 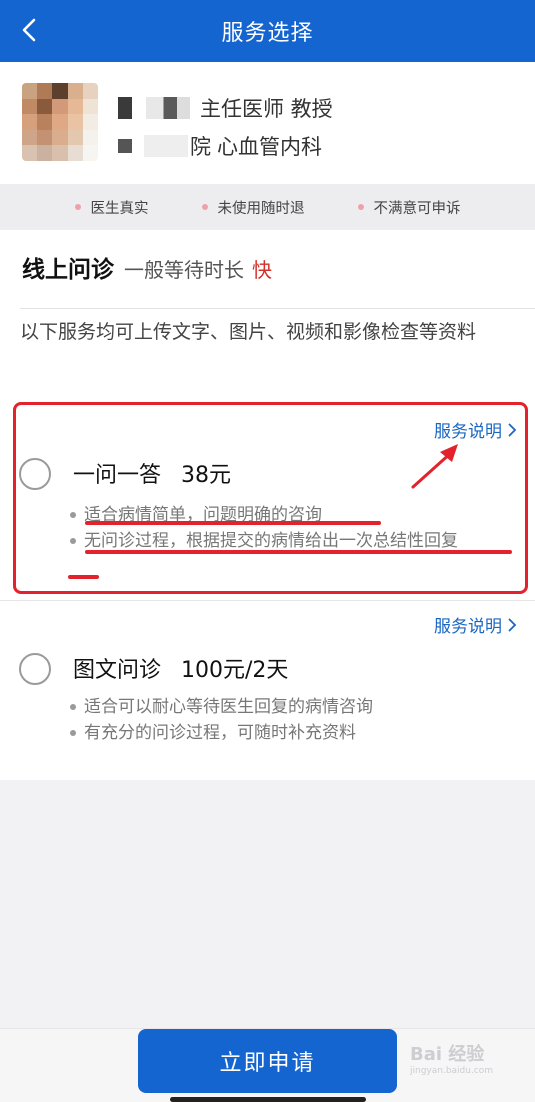 I want to click on bullet-text: 适合病情简单，问题明确的咨询, so click(x=203, y=515).